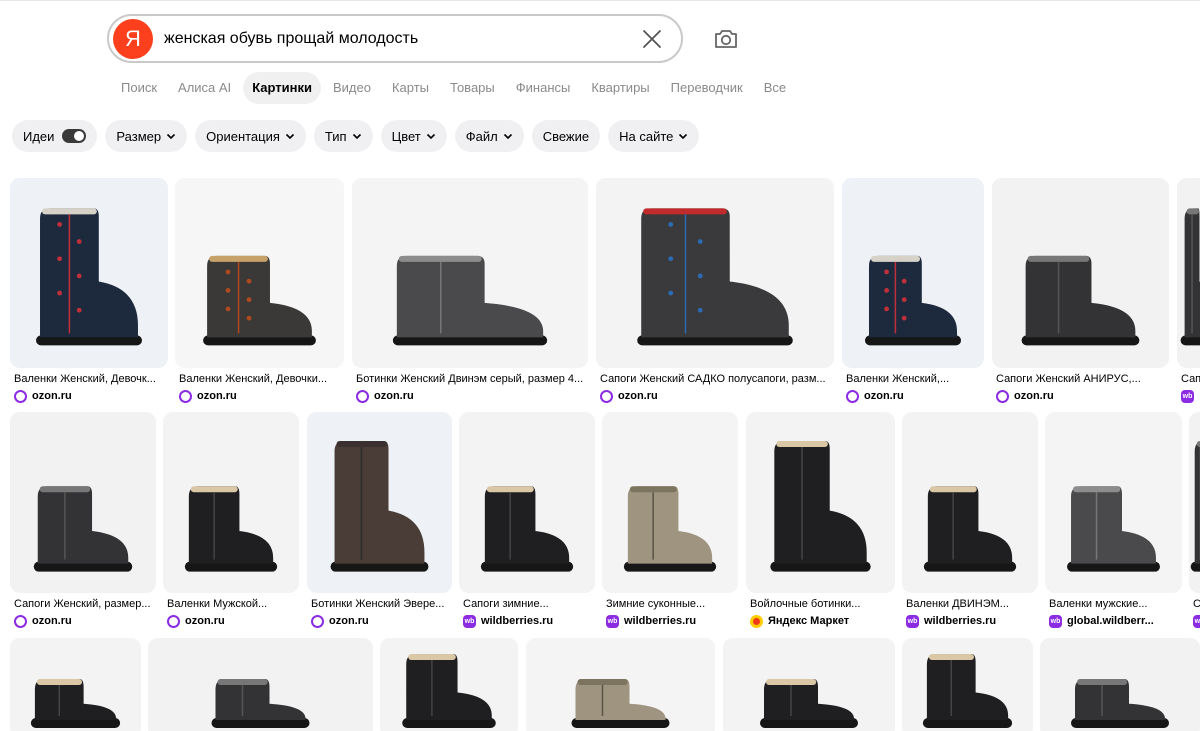 Image resolution: width=1200 pixels, height=731 pixels. Describe the element at coordinates (1194, 604) in the screenshot. I see `result-title: С` at that location.